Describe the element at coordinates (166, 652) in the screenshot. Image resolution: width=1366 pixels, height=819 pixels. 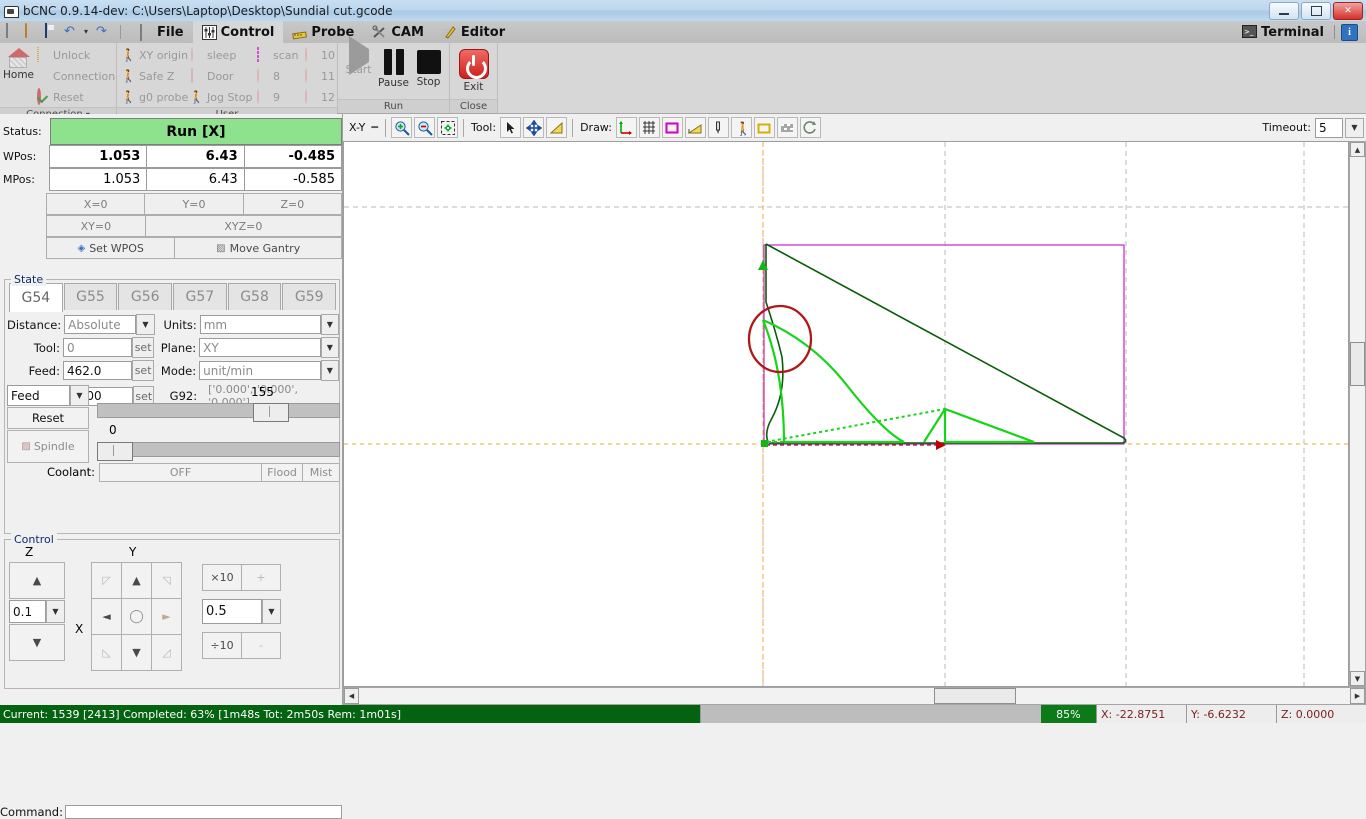
I see `jog-xy-downright-button: ◿` at that location.